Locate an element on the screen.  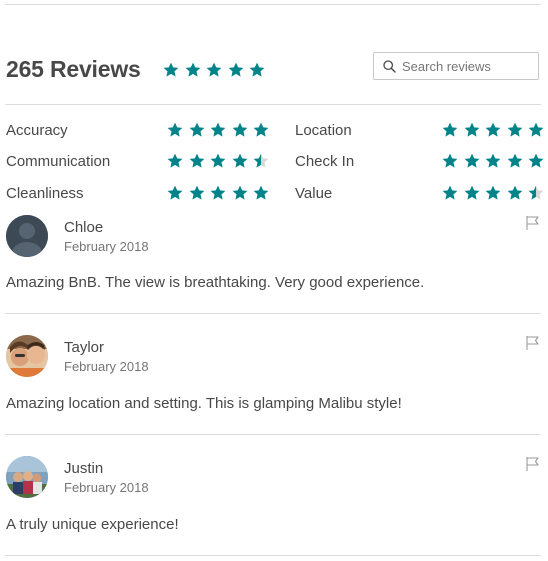
review-text: A truly unique experience! is located at coordinates (92, 524).